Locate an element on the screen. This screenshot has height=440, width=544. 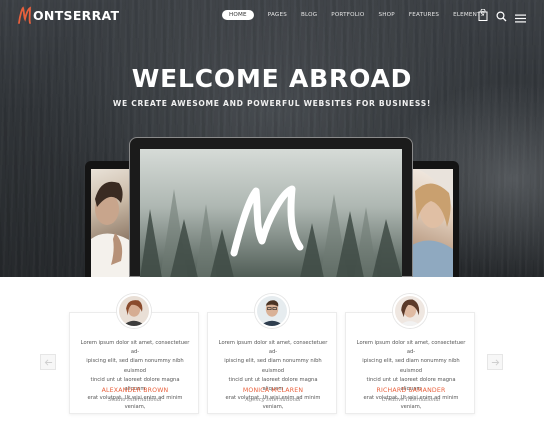
nav-icons: 0 is located at coordinates (502, 15).